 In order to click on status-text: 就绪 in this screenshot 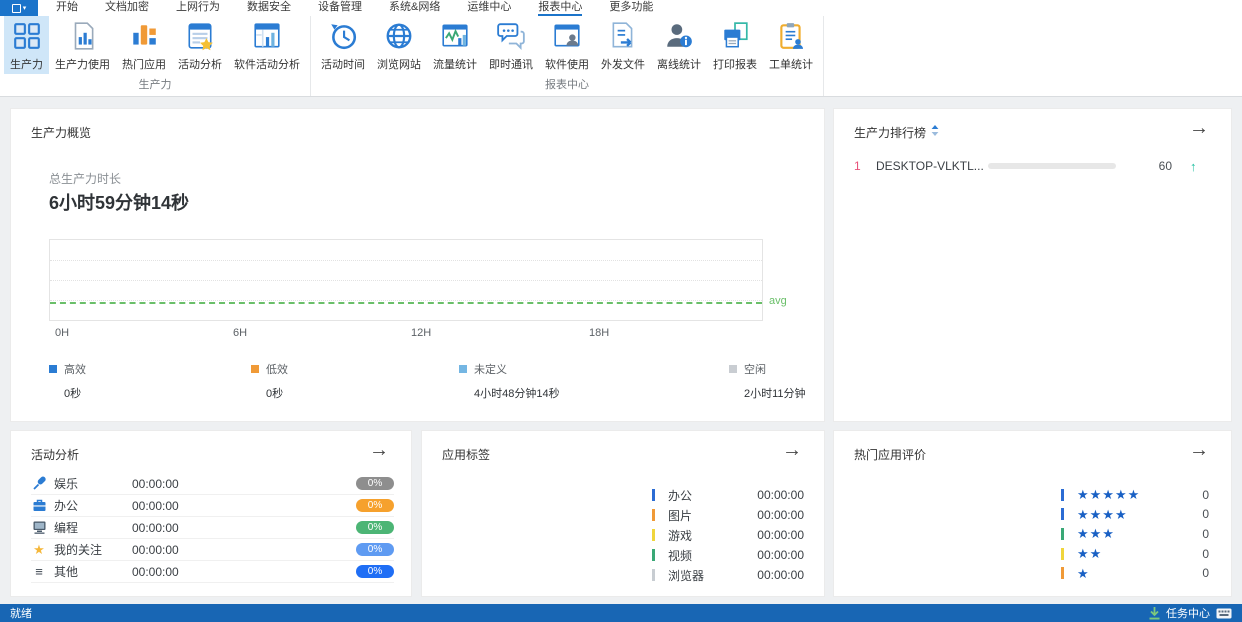, I will do `click(21, 614)`.